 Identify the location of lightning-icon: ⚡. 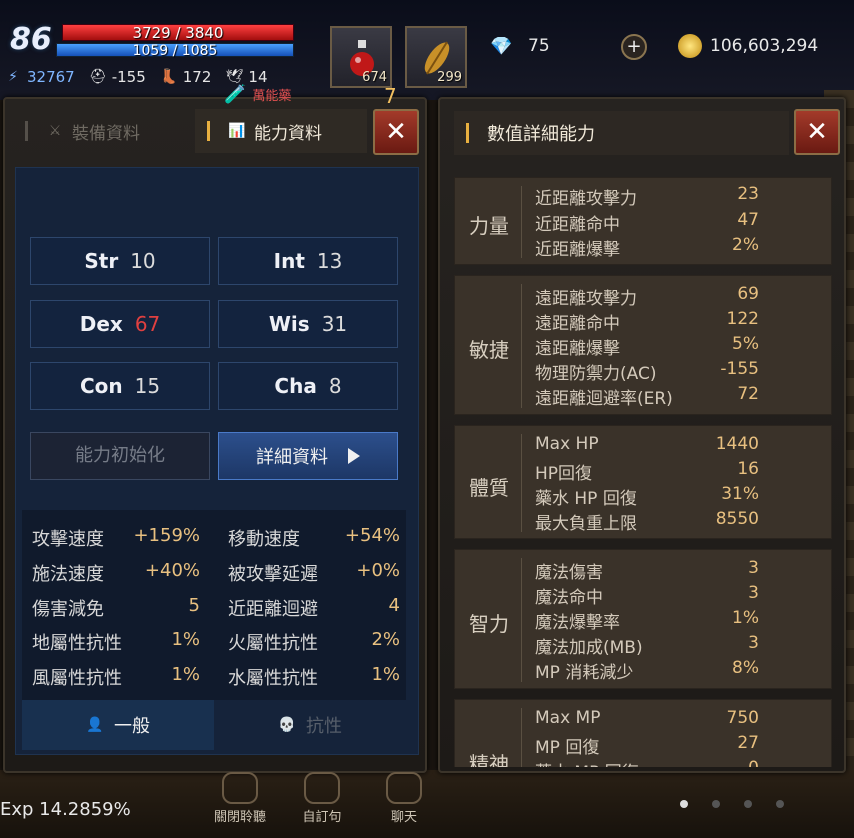
(13, 77).